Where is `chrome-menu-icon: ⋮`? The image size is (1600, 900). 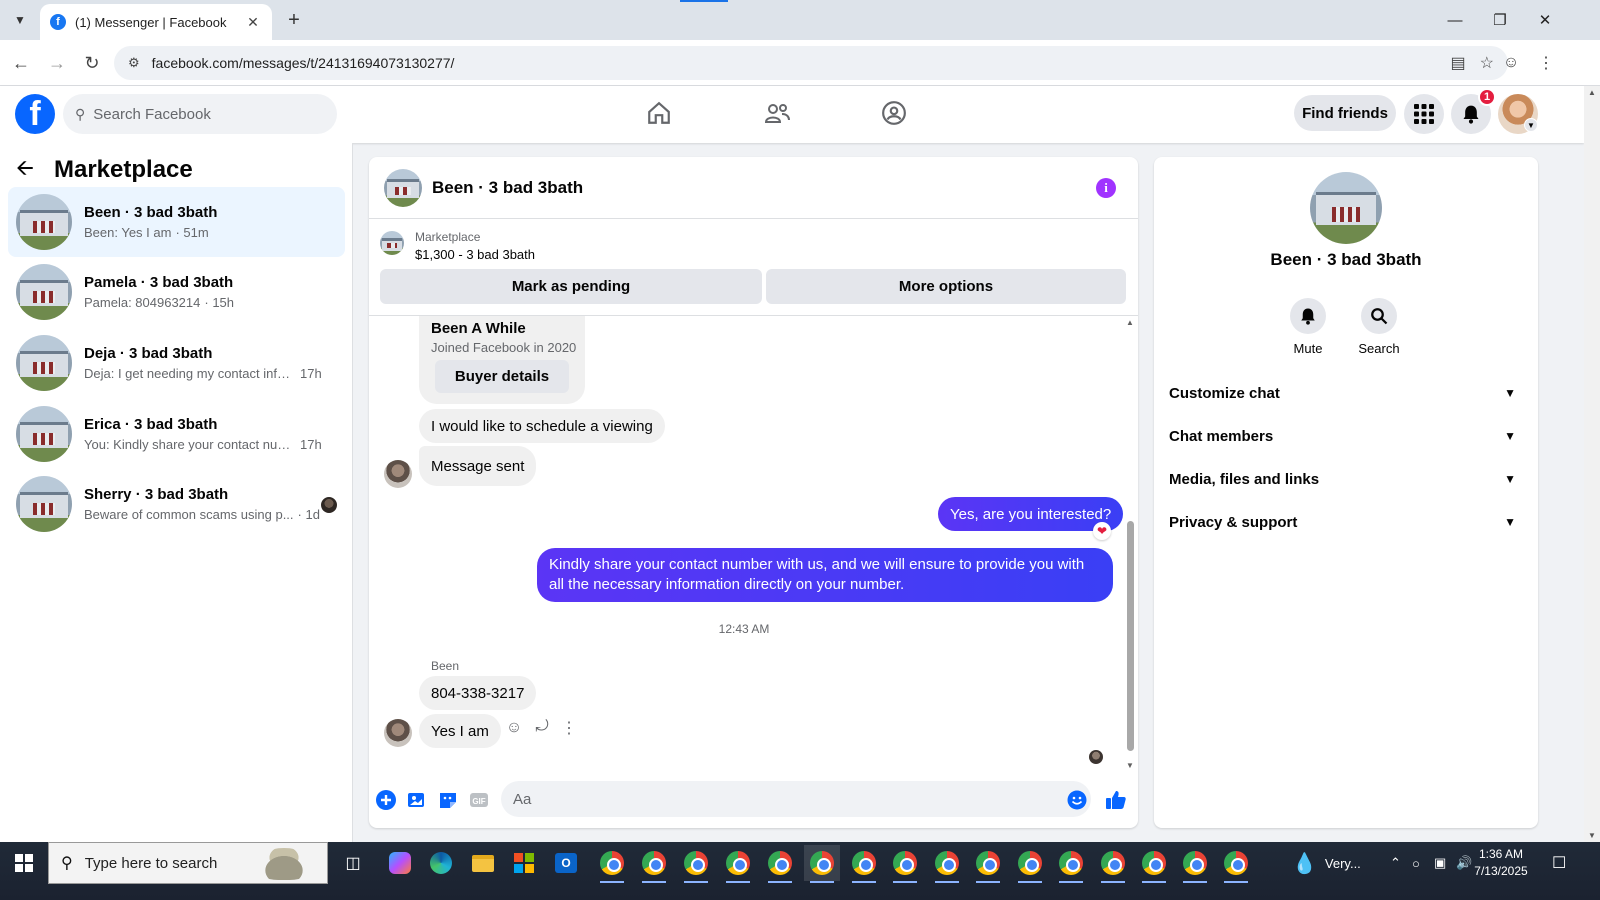 chrome-menu-icon: ⋮ is located at coordinates (1546, 63).